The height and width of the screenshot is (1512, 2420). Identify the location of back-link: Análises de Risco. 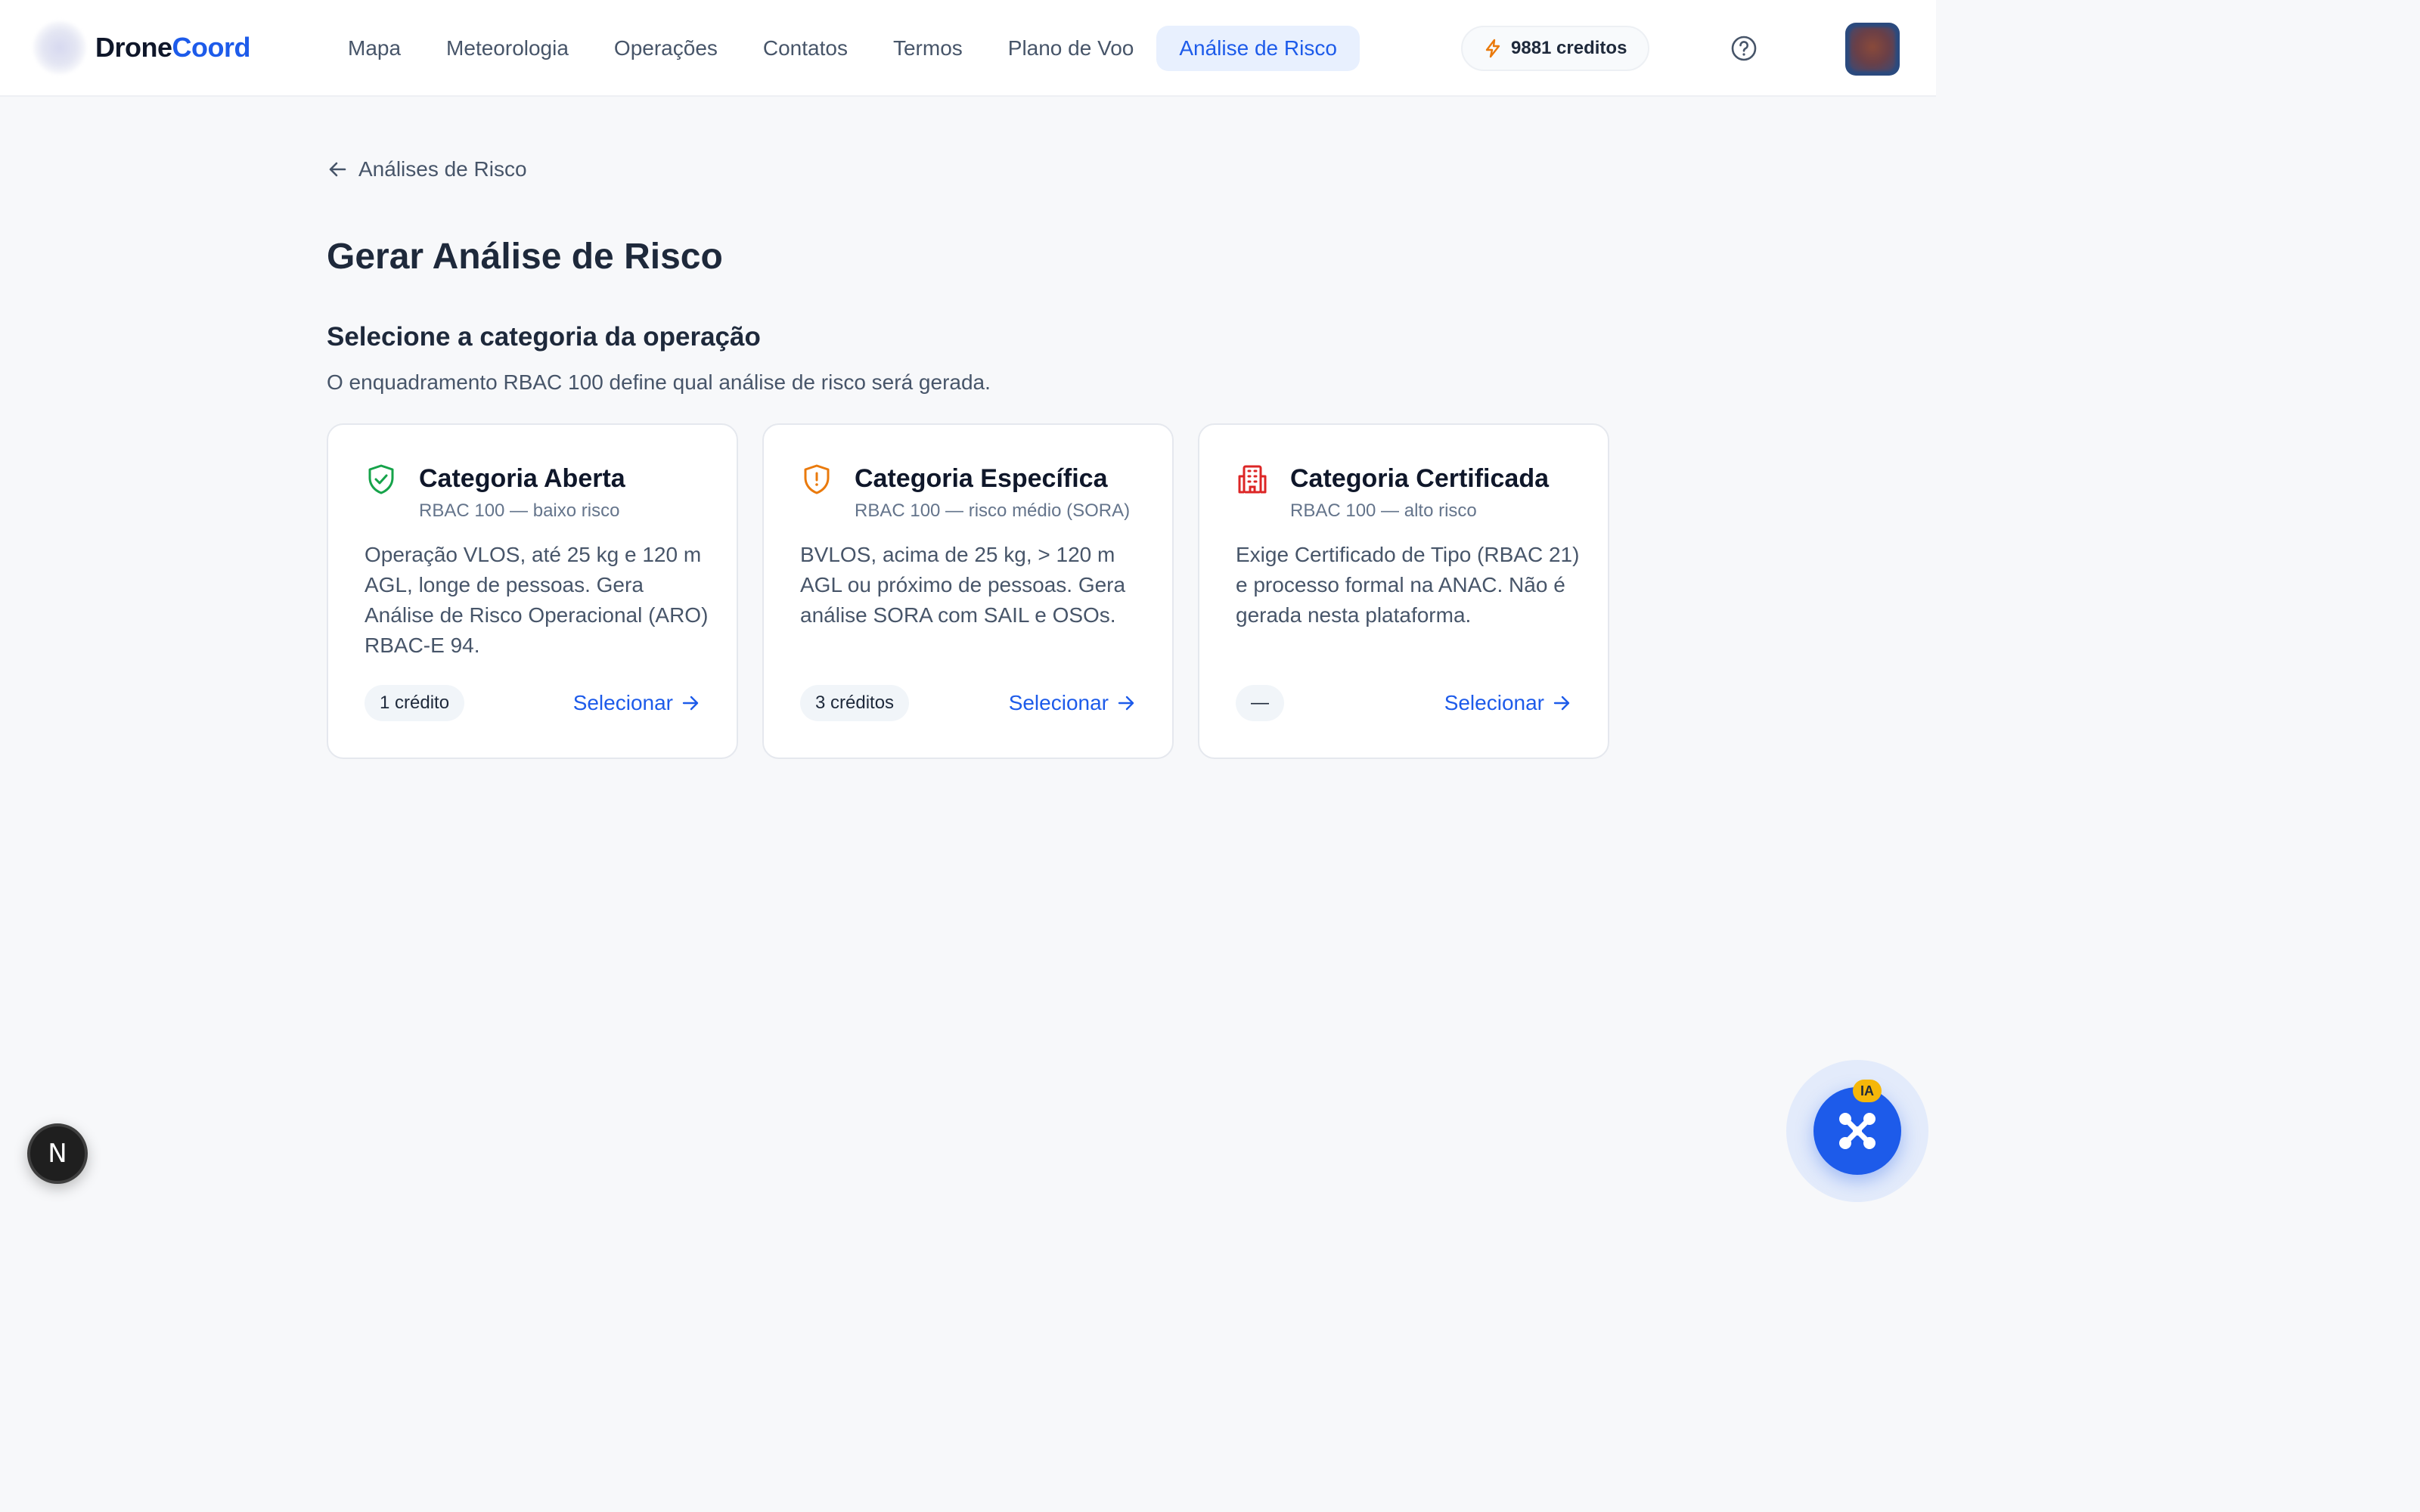
(427, 169).